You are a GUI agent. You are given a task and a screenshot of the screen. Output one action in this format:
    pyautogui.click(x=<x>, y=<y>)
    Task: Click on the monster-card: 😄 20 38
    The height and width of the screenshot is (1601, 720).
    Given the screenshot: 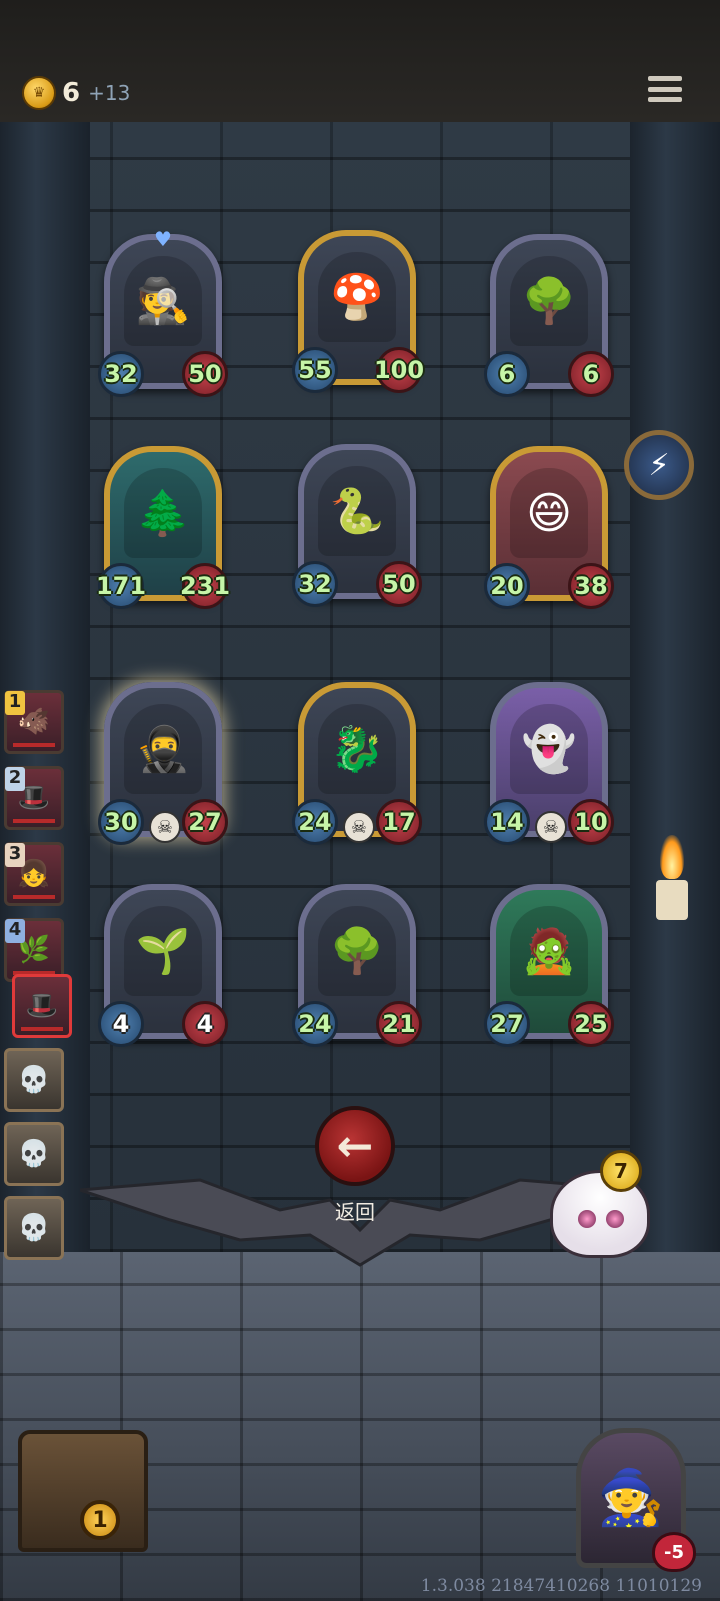 What is the action you would take?
    pyautogui.click(x=549, y=527)
    